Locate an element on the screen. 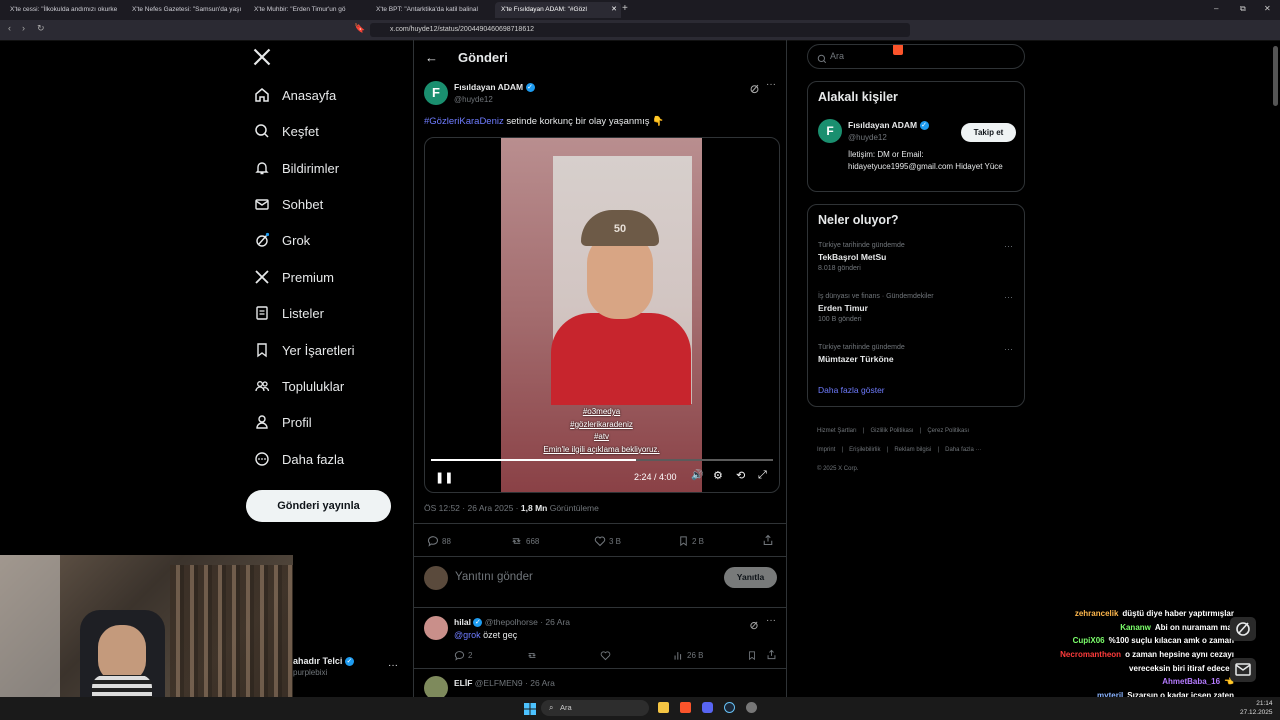 Image resolution: width=1280 pixels, height=720 pixels. like-button: 3 B is located at coordinates (607, 541).